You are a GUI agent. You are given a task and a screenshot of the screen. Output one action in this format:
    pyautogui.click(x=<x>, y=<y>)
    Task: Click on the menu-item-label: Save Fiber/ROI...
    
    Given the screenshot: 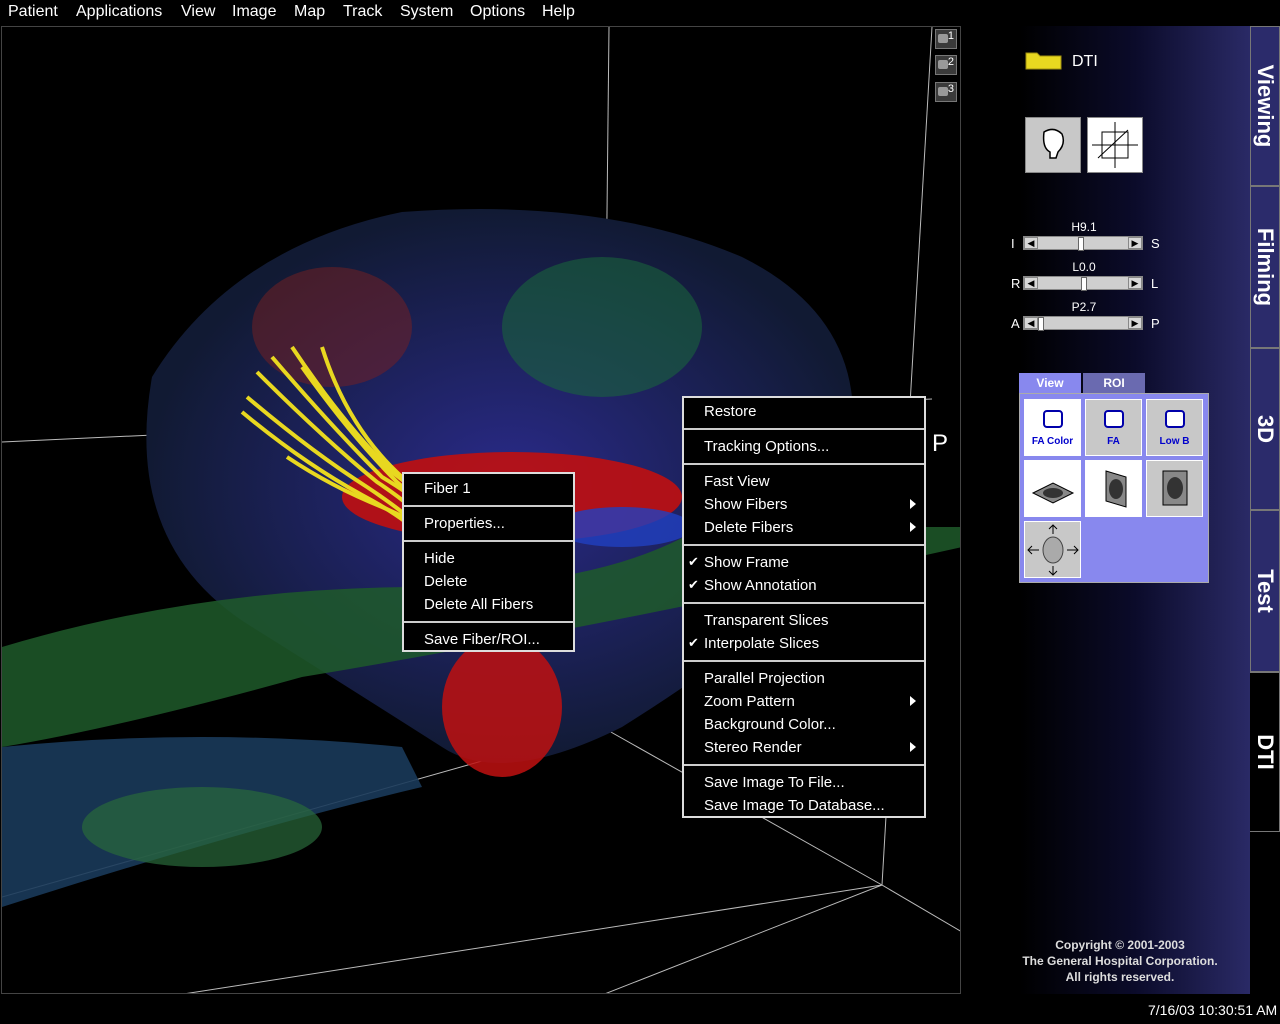 What is the action you would take?
    pyautogui.click(x=482, y=639)
    